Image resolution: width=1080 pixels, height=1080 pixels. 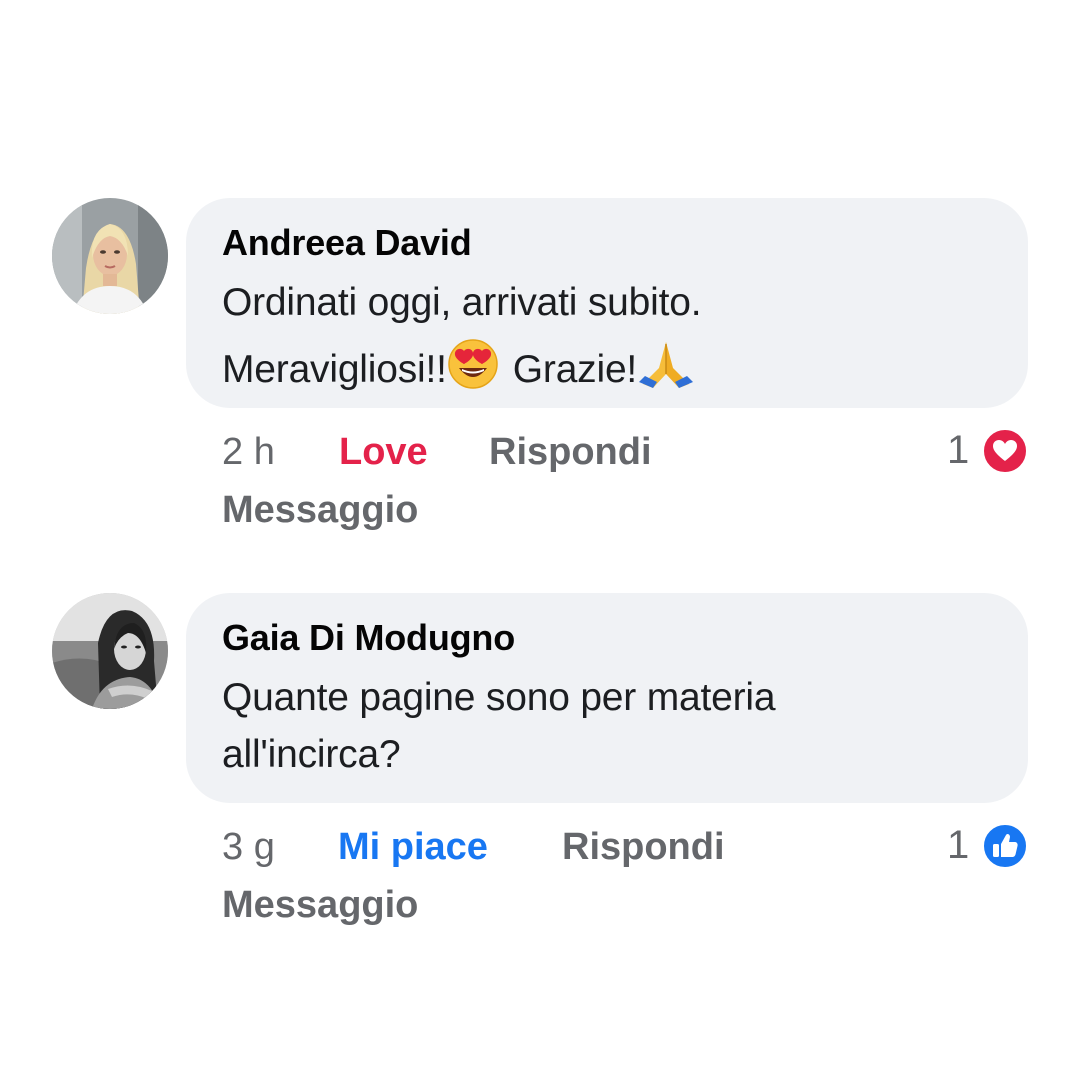 I want to click on like-reaction-icon, so click(x=1005, y=846).